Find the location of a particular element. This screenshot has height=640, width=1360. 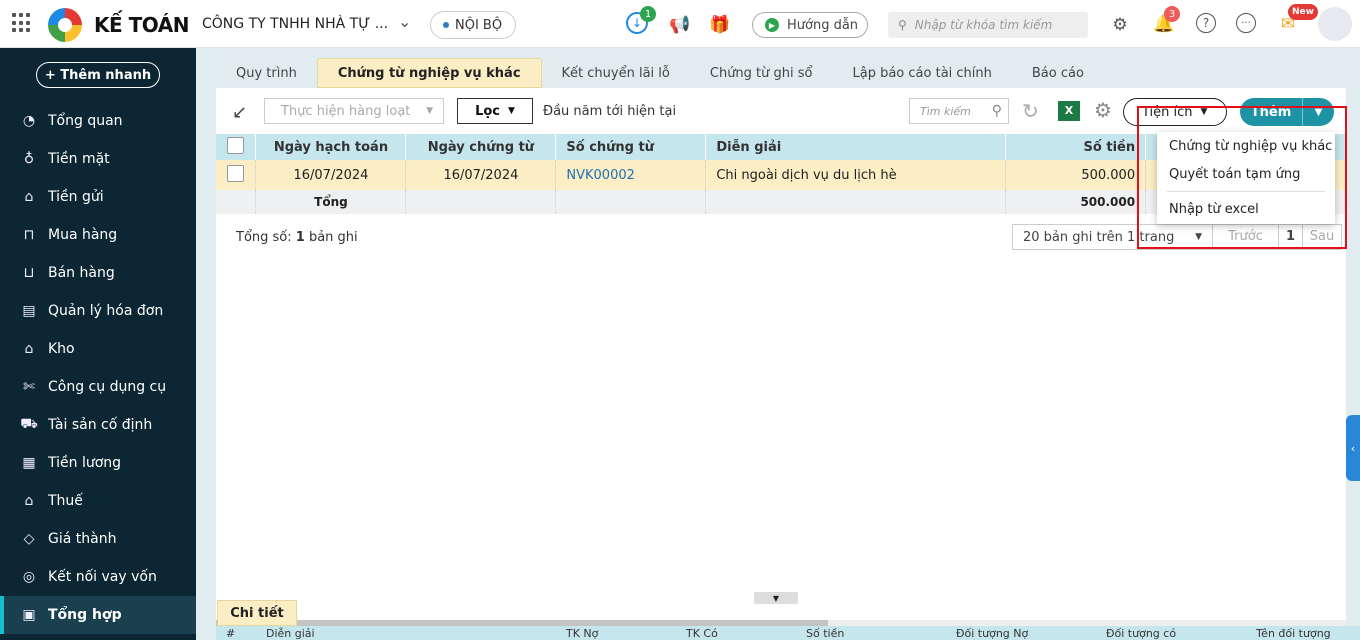

sidebar-item-5: ▤ Quản lý hóa đơn is located at coordinates (98, 311).